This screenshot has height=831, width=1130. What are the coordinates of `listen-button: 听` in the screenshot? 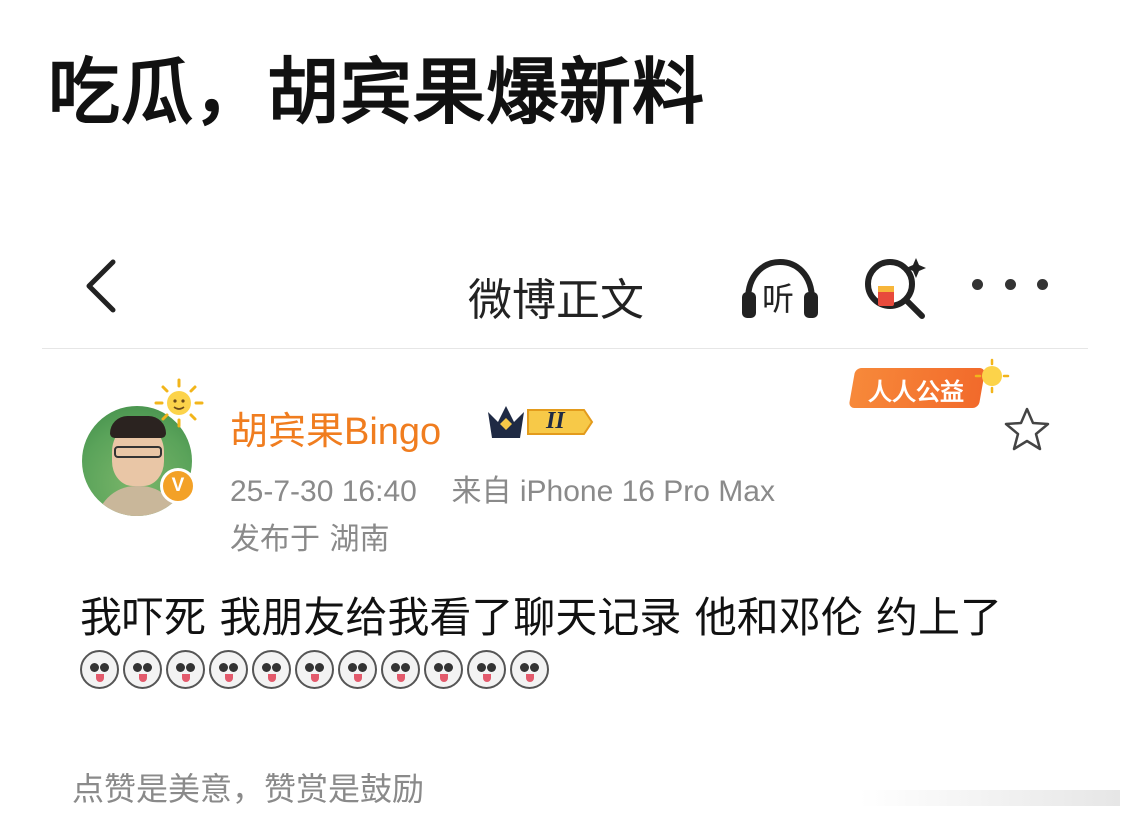 It's located at (780, 288).